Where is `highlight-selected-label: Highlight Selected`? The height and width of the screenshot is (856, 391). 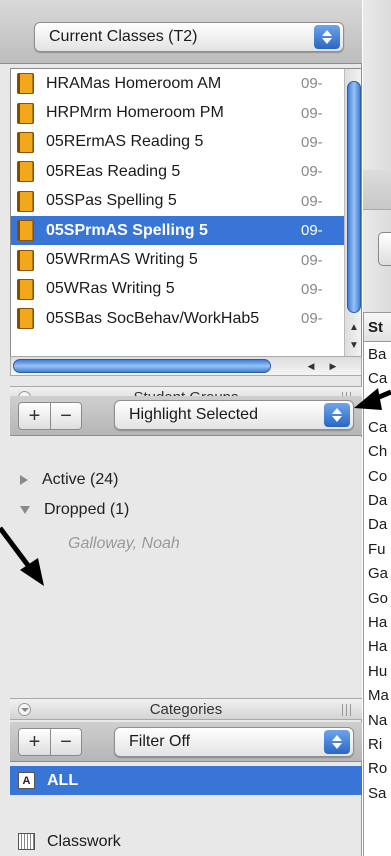
highlight-selected-label: Highlight Selected is located at coordinates (193, 414).